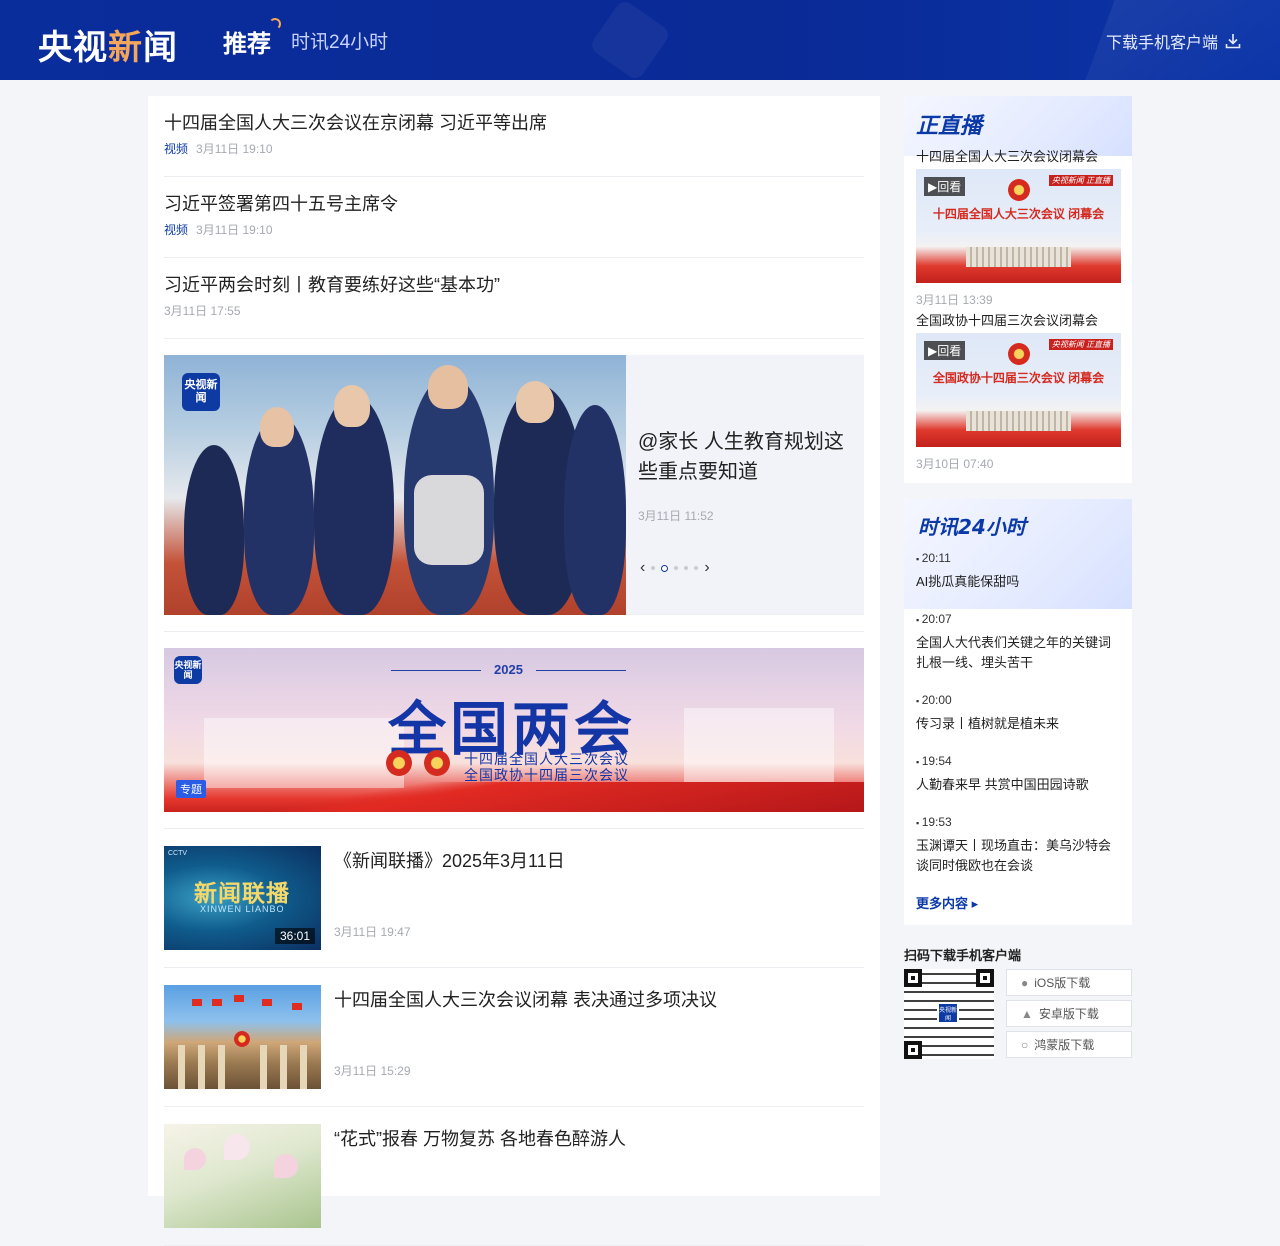 The image size is (1280, 1246). What do you see at coordinates (972, 525) in the screenshot?
I see `news-24h-title: 时讯24小时` at bounding box center [972, 525].